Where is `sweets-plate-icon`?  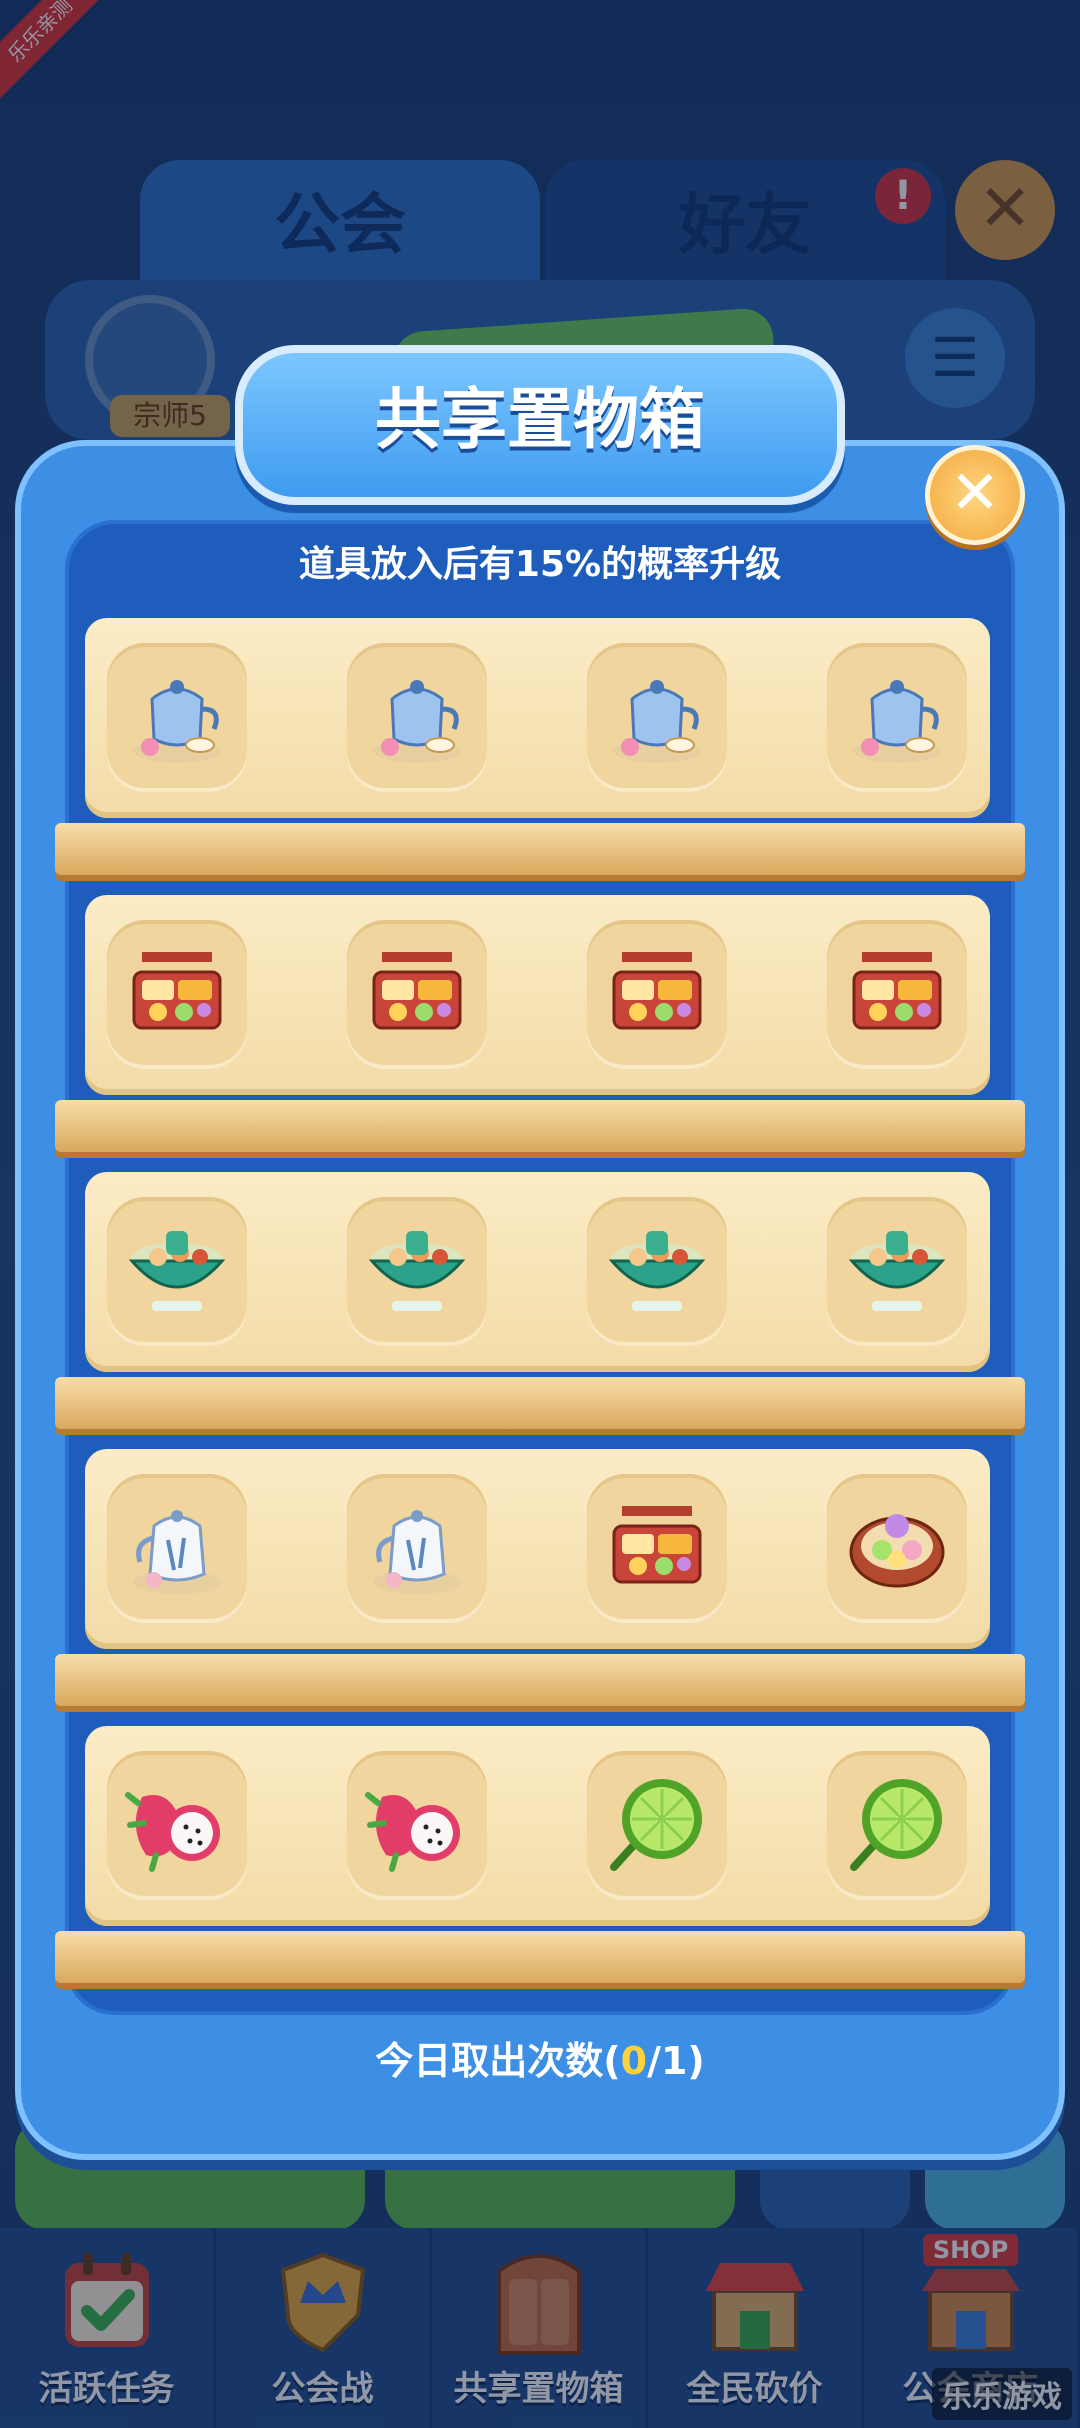
sweets-plate-icon is located at coordinates (897, 1547).